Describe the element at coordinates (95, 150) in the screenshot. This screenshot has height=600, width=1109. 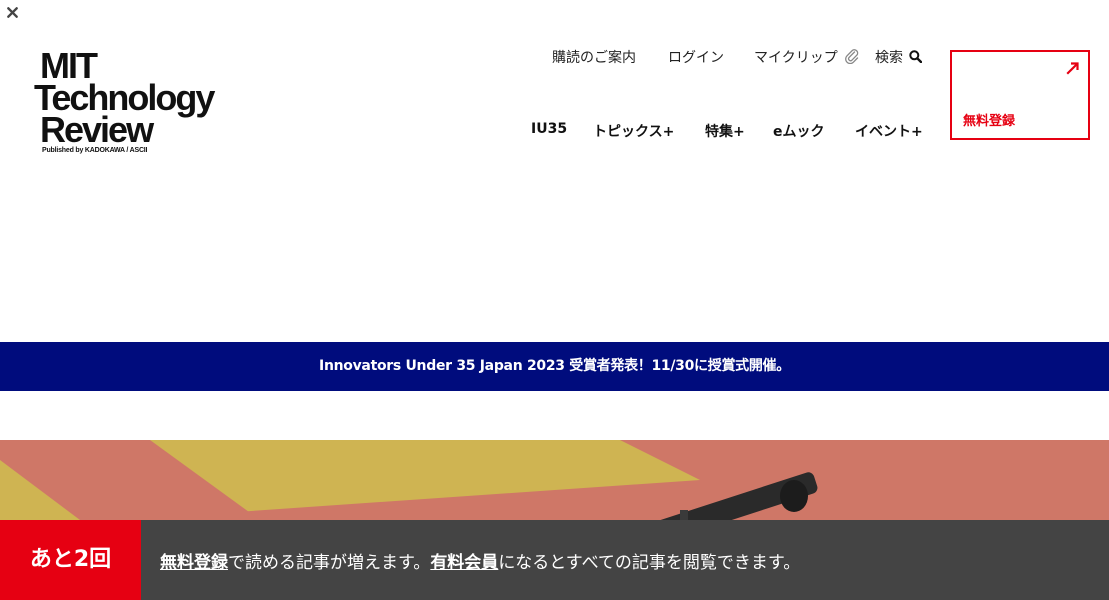
I see `logo-publisher-line: Published by KADOKAWA / ASCII` at that location.